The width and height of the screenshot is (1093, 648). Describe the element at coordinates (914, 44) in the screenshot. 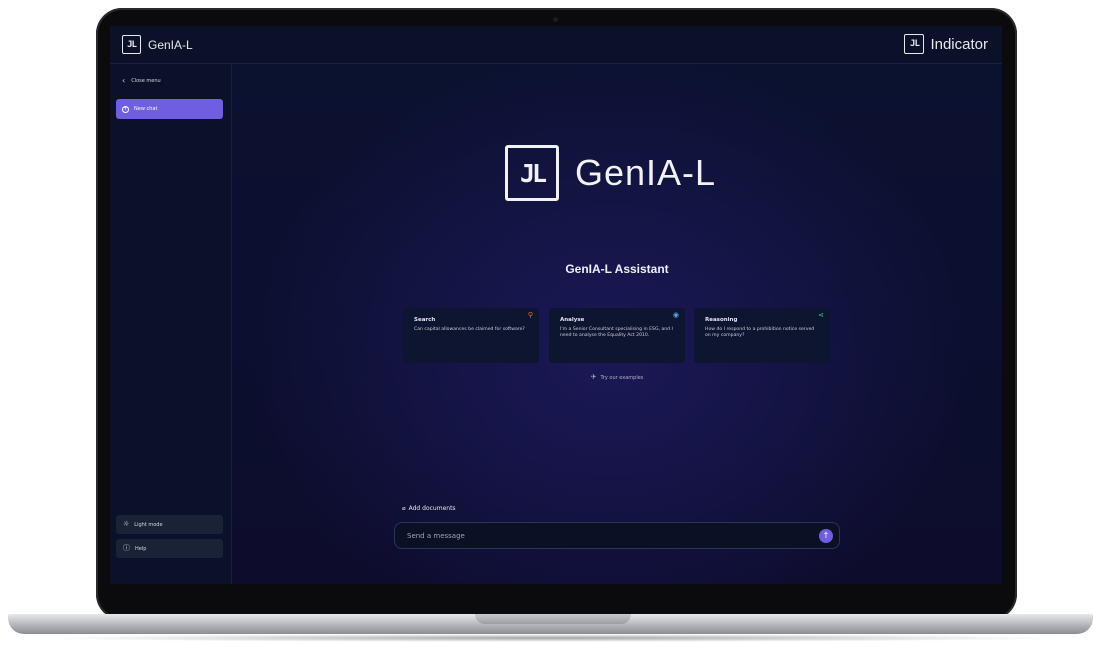

I see `partner-logo-icon: JL` at that location.